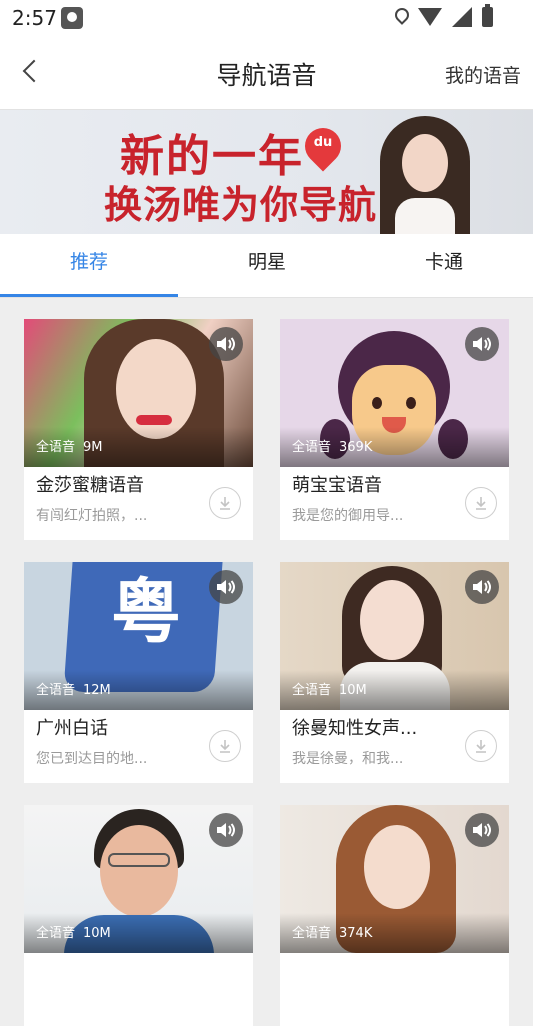 This screenshot has height=1026, width=533. Describe the element at coordinates (89, 266) in the screenshot. I see `tab-recommended: 推荐` at that location.